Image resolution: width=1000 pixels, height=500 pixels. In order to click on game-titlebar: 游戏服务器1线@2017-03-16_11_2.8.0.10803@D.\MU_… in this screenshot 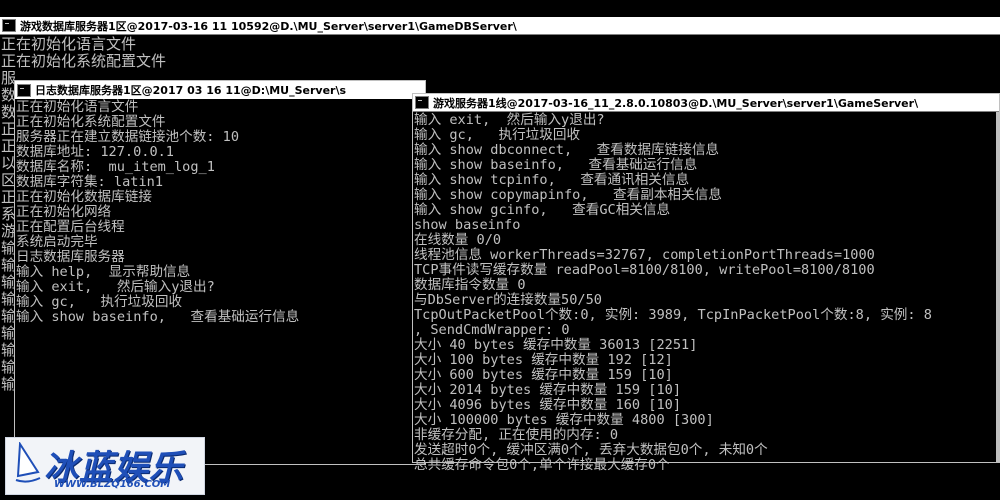, I will do `click(706, 103)`.